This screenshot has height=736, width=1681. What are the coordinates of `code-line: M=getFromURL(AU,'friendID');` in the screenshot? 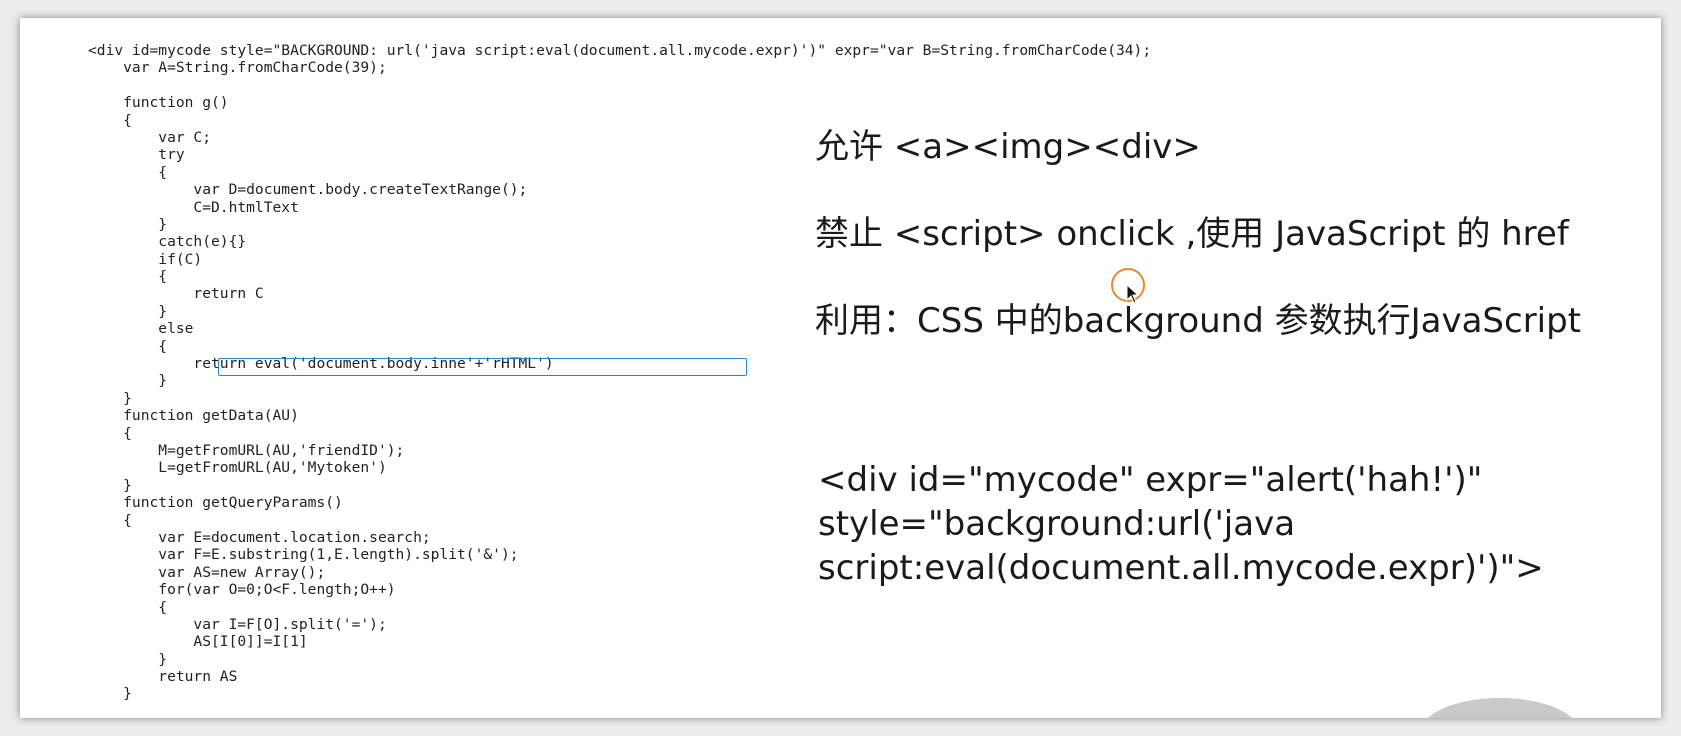 It's located at (246, 450).